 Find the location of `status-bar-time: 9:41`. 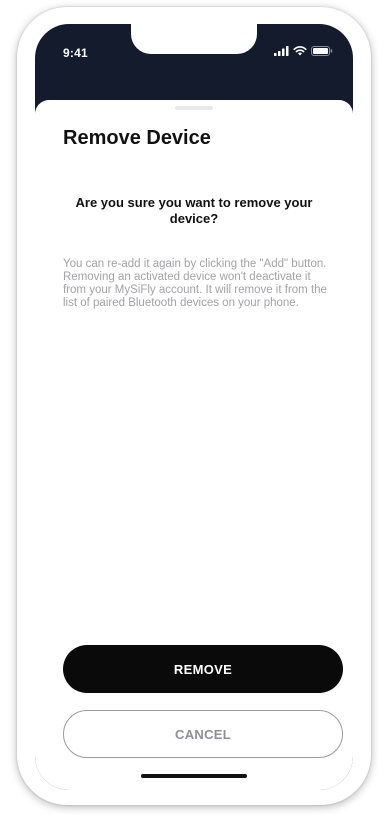

status-bar-time: 9:41 is located at coordinates (75, 53).